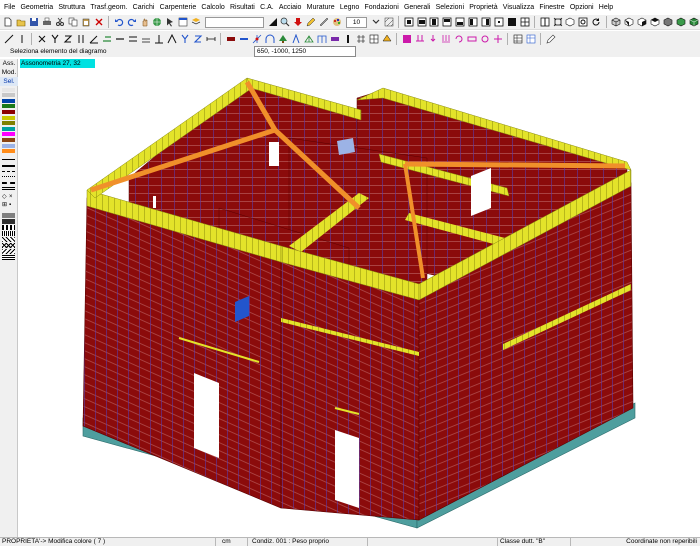  Describe the element at coordinates (8, 239) in the screenshot. I see `pattern-diagonal` at that location.